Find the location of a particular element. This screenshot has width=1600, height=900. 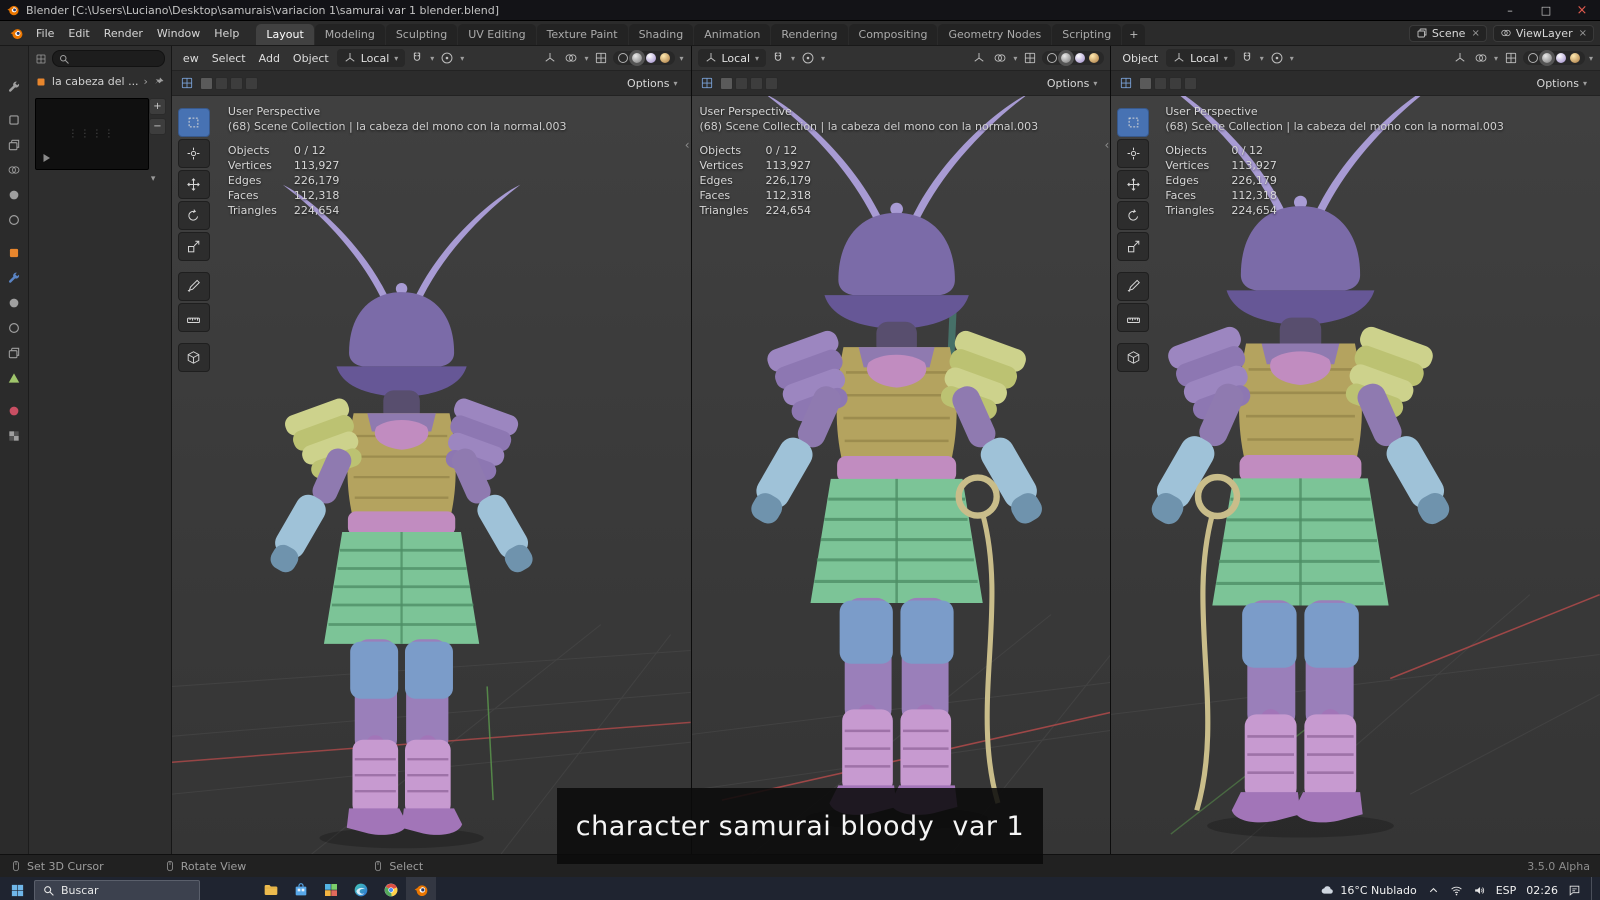

minimize-button: – is located at coordinates (1510, 10).